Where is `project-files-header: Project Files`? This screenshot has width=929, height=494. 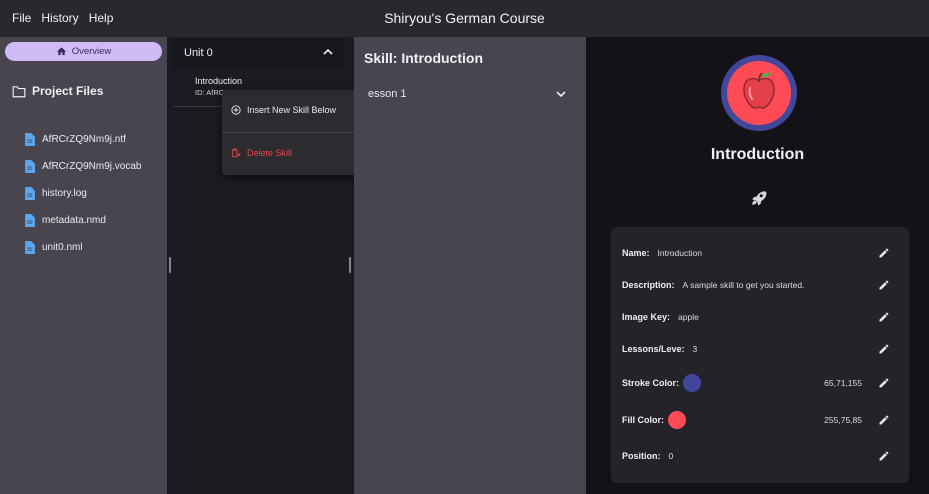 project-files-header: Project Files is located at coordinates (57, 91).